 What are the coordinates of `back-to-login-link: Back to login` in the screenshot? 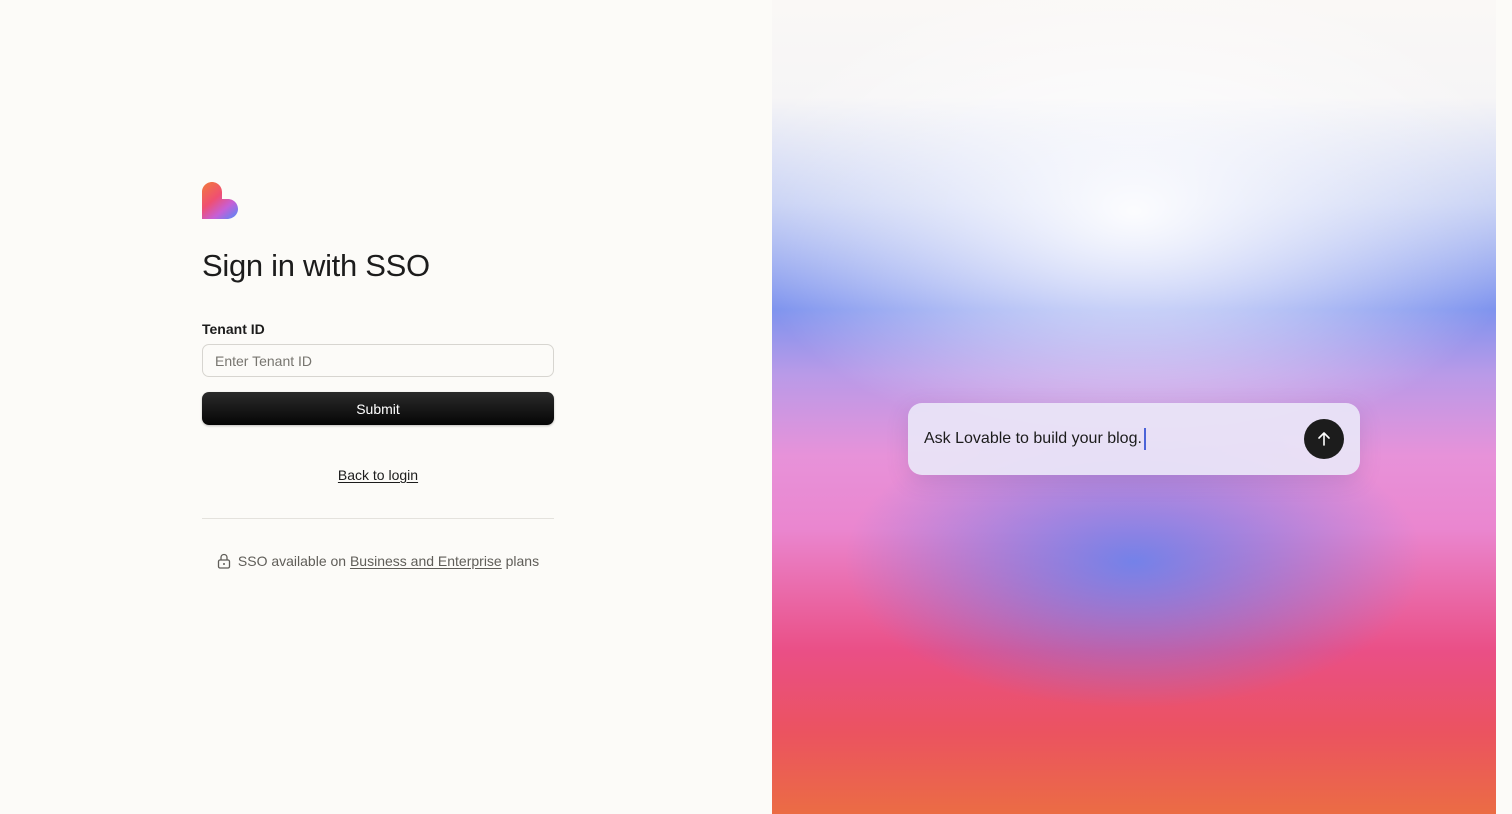 It's located at (378, 475).